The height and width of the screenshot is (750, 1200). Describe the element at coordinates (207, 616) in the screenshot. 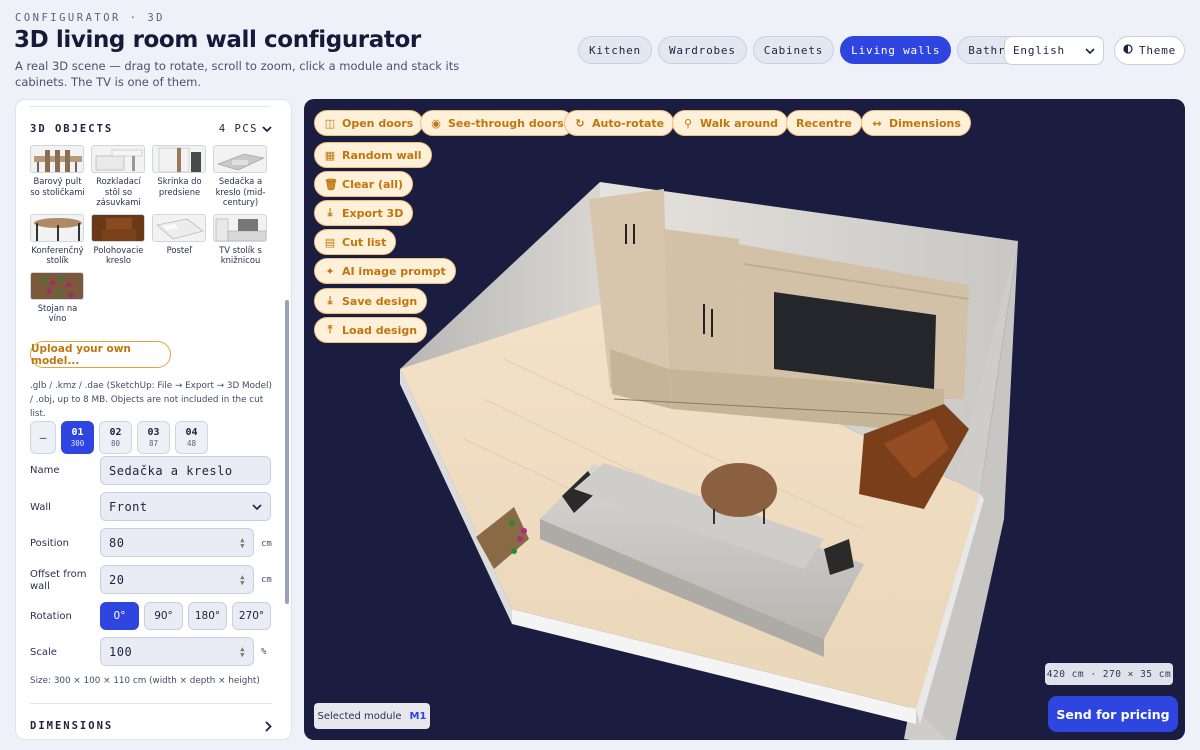

I see `rotation-180: 180°` at that location.